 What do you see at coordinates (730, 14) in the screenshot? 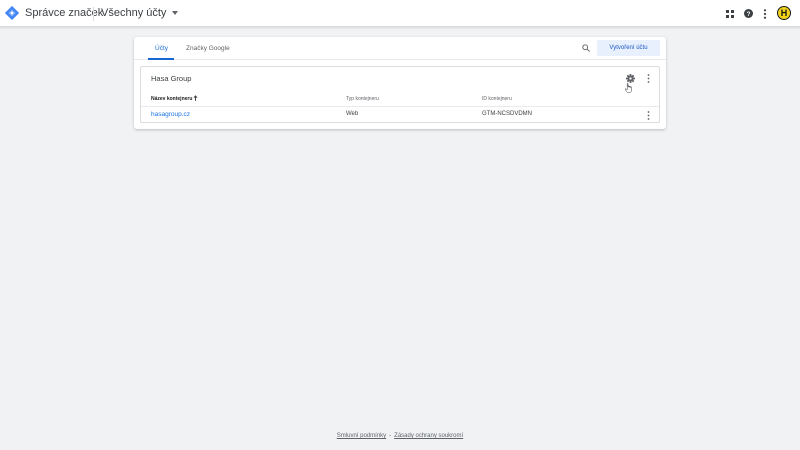
I see `apps-icon` at bounding box center [730, 14].